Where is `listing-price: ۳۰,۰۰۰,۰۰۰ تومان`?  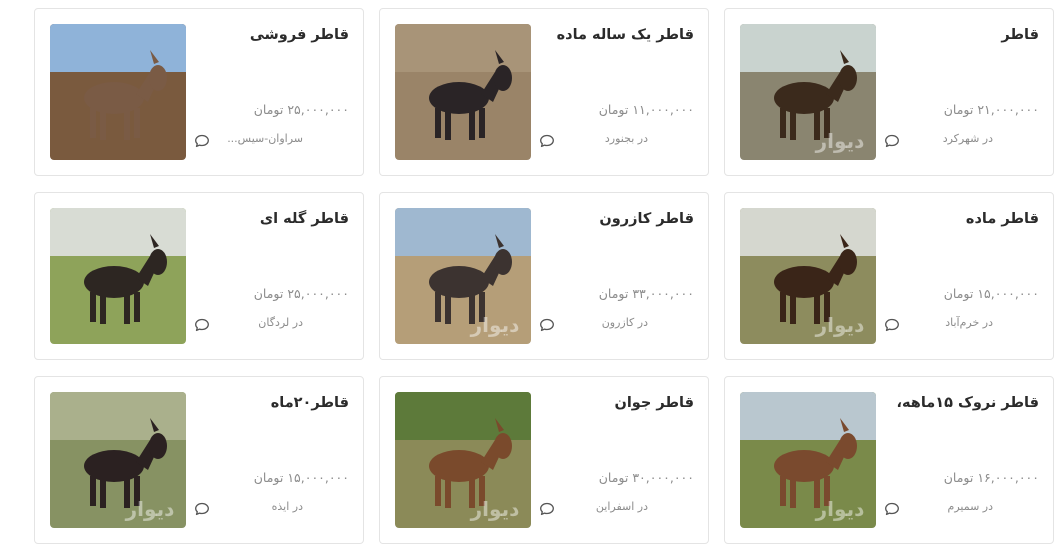 listing-price: ۳۰,۰۰۰,۰۰۰ تومان is located at coordinates (646, 477).